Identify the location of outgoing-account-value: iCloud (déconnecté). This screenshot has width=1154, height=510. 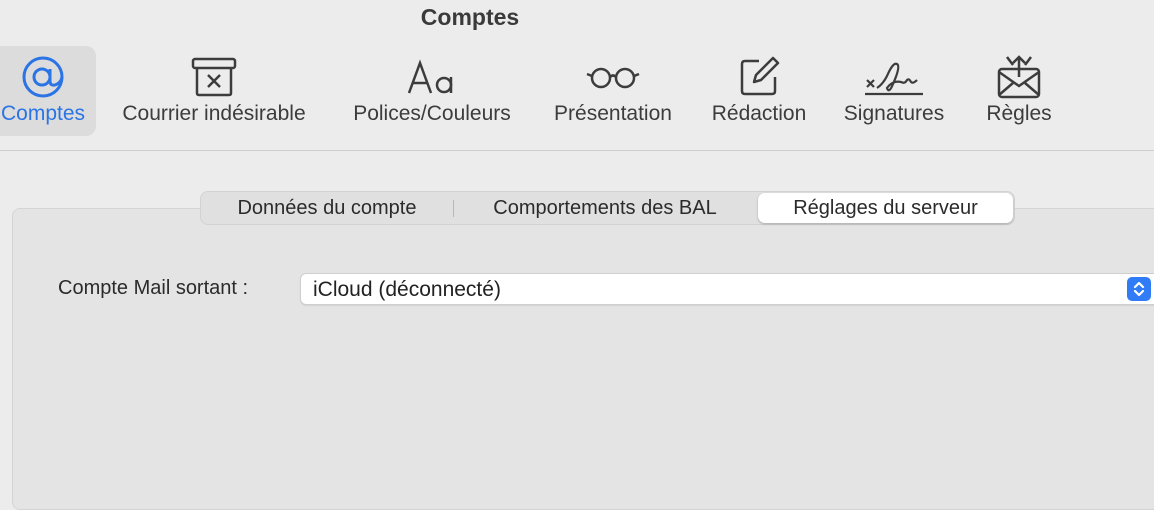
(407, 289).